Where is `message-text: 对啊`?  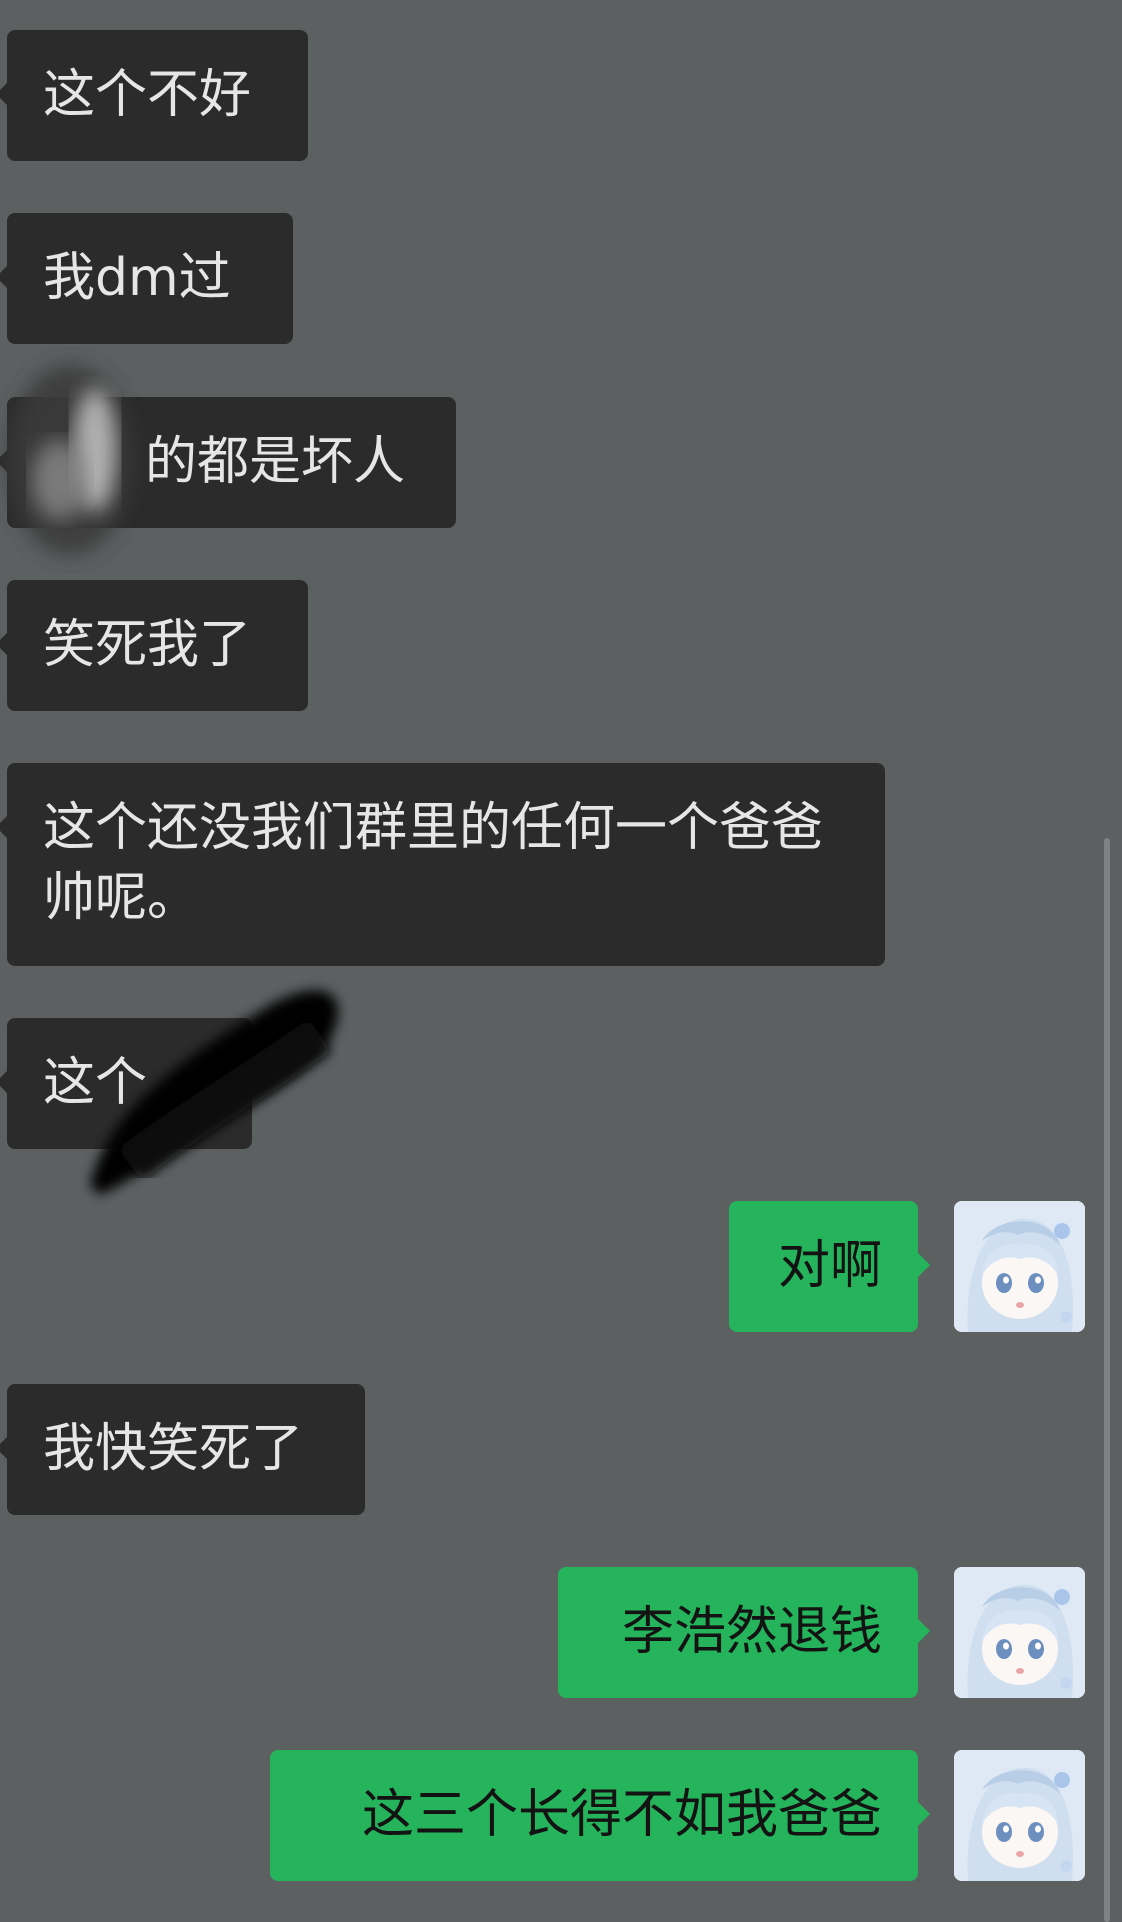
message-text: 对啊 is located at coordinates (829, 1266).